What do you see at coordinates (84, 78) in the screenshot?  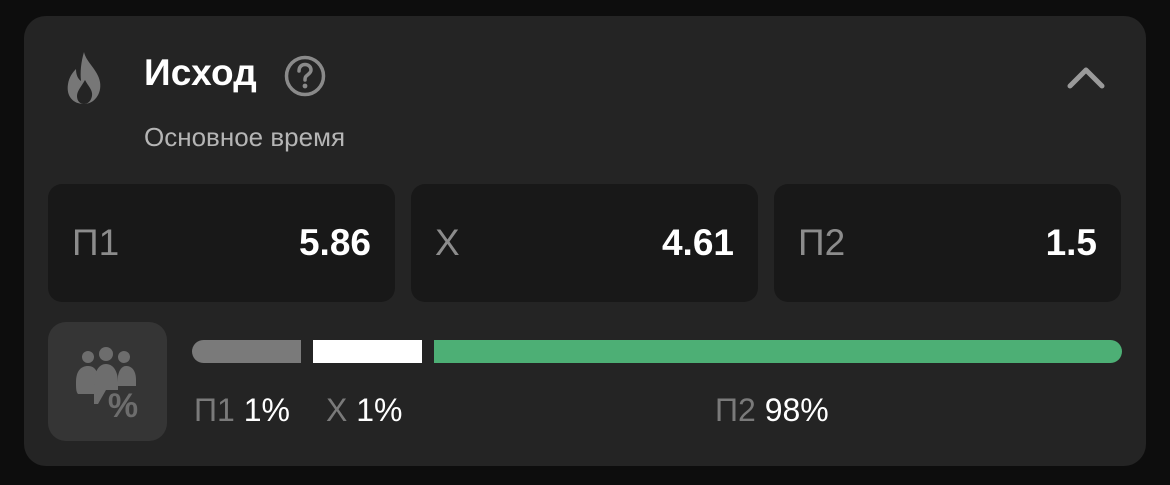 I see `fire-icon` at bounding box center [84, 78].